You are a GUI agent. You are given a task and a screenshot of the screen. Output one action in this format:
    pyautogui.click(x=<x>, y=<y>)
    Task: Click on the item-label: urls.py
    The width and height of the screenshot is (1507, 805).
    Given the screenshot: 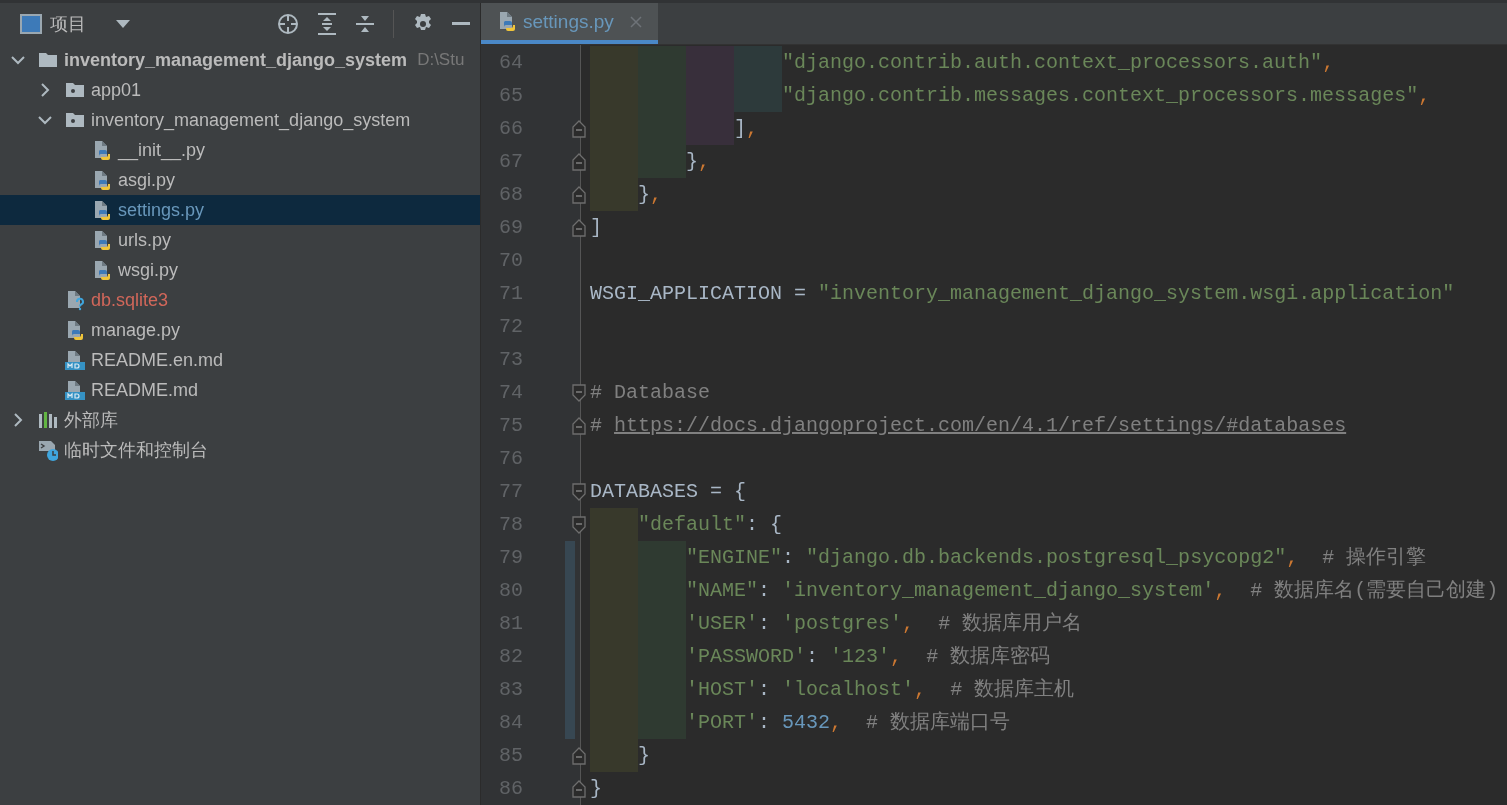 What is the action you would take?
    pyautogui.click(x=144, y=240)
    